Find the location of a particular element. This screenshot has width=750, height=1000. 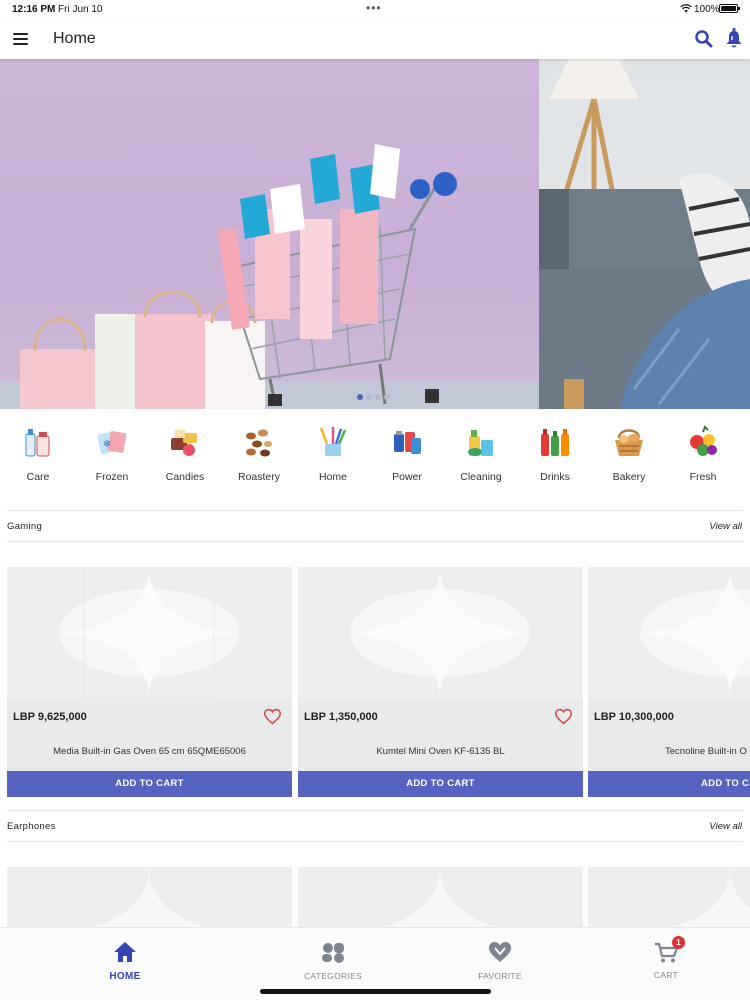

status-bar: 12:16 PM Fri Jun 10 ••• 100% is located at coordinates (375, 10).